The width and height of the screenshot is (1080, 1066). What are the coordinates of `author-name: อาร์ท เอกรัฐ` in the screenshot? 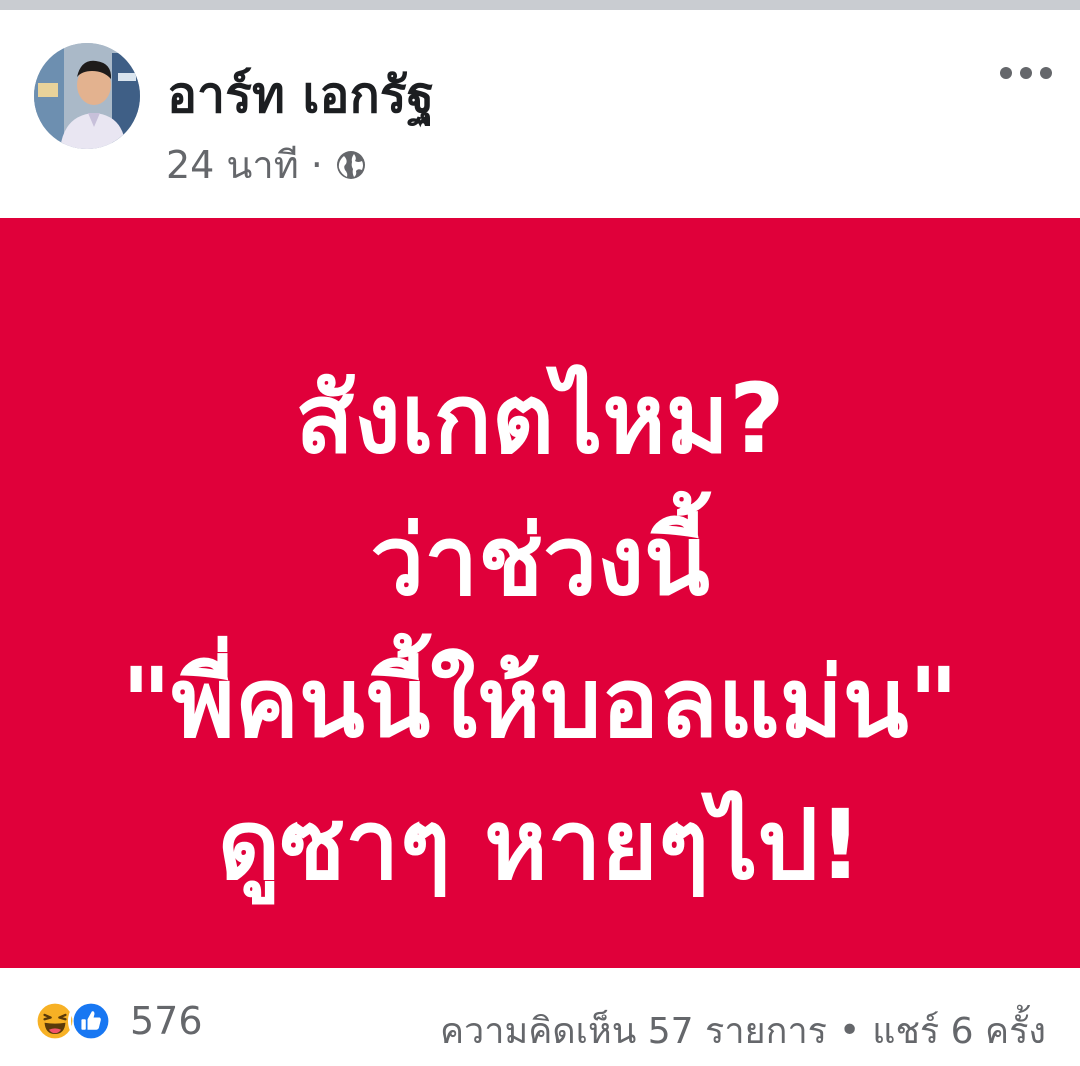 It's located at (300, 95).